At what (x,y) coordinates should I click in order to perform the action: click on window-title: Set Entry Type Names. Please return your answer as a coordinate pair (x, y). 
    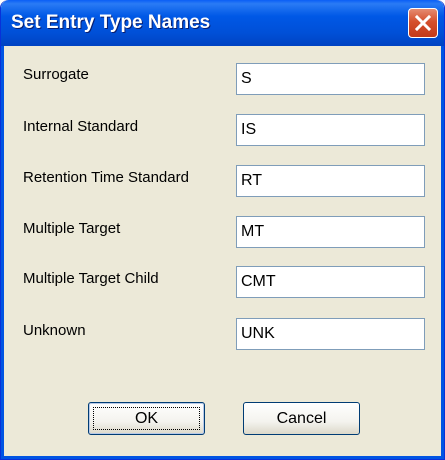
    Looking at the image, I should click on (111, 22).